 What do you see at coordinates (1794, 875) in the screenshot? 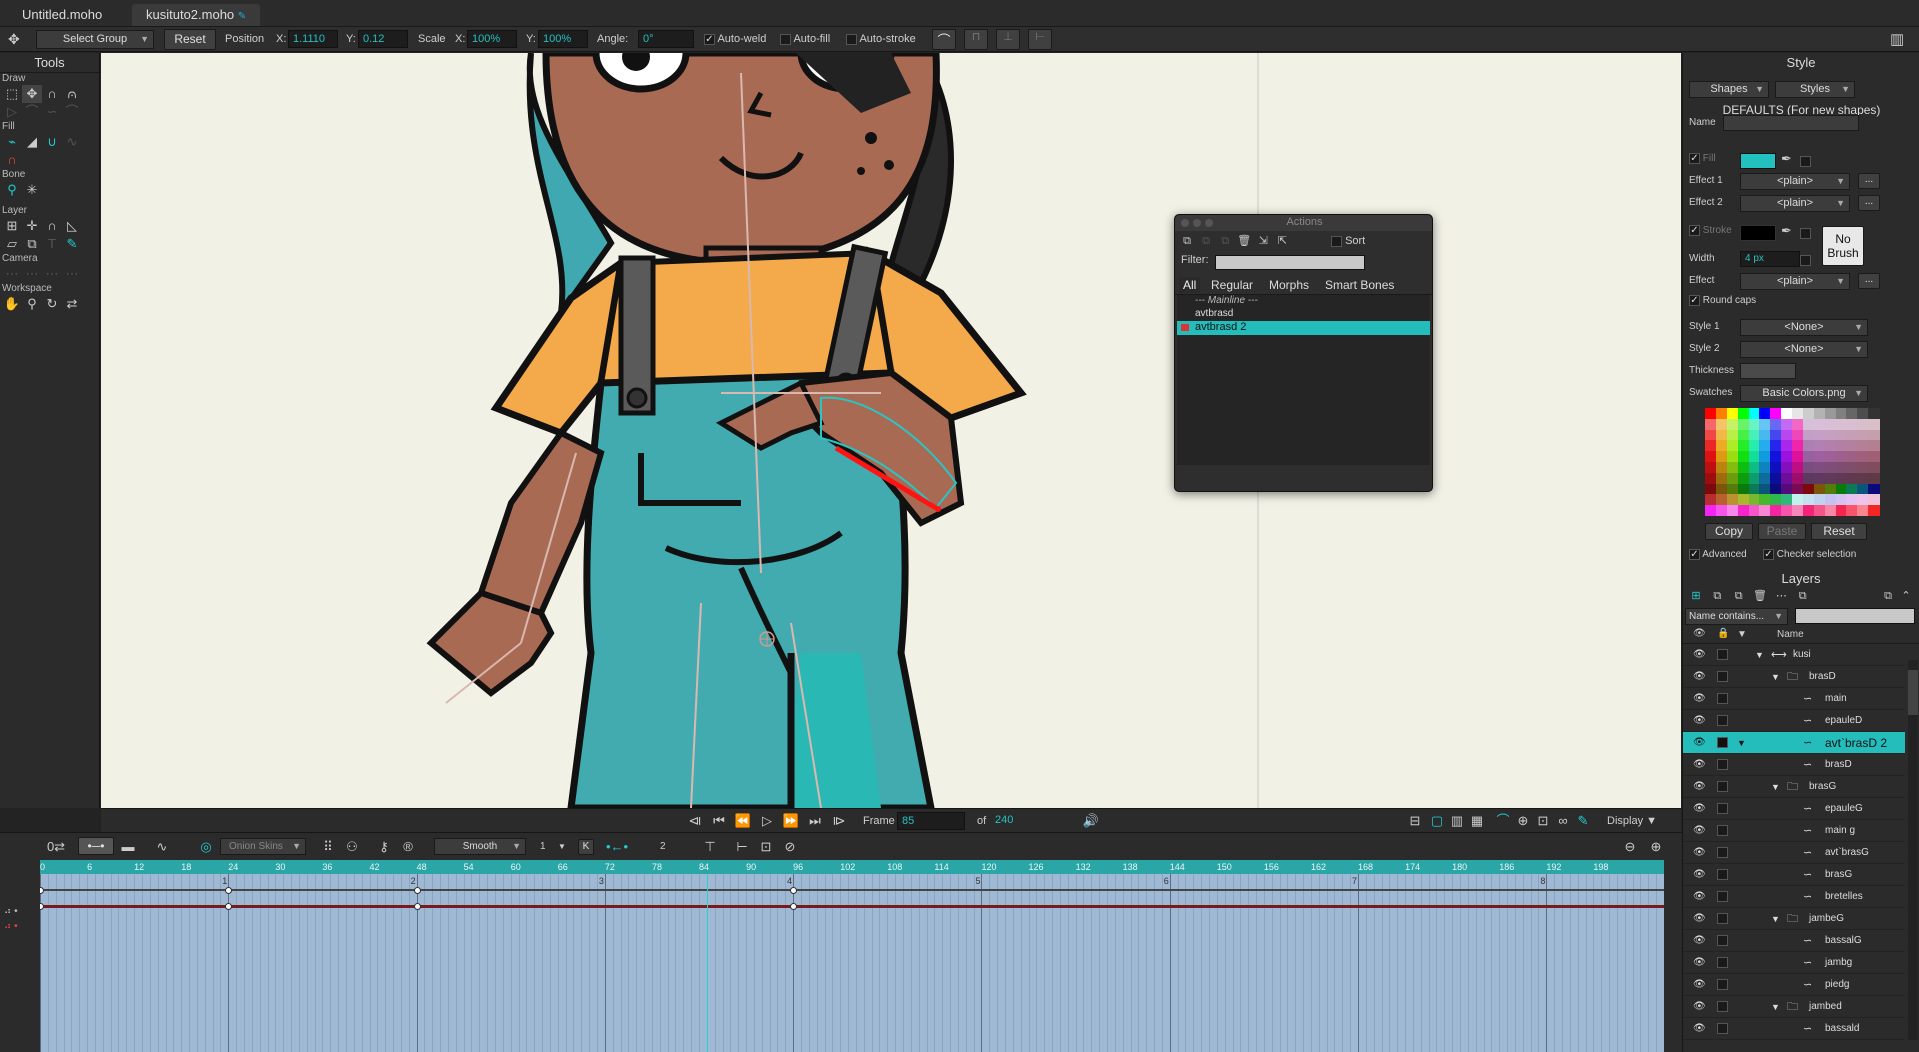
I see `layer-row: 👁 ∽ brasG` at bounding box center [1794, 875].